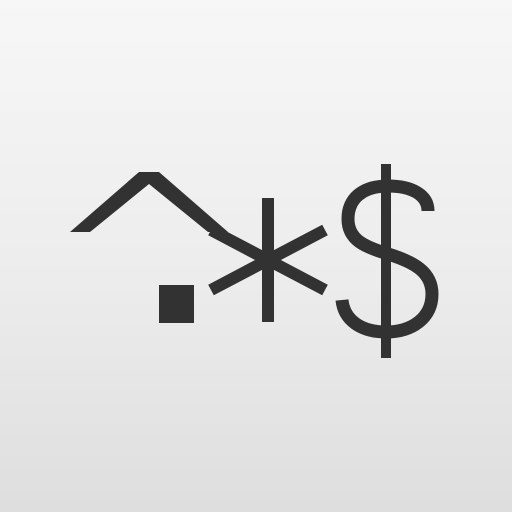 The width and height of the screenshot is (512, 512). What do you see at coordinates (176, 304) in the screenshot?
I see `dot-glyph` at bounding box center [176, 304].